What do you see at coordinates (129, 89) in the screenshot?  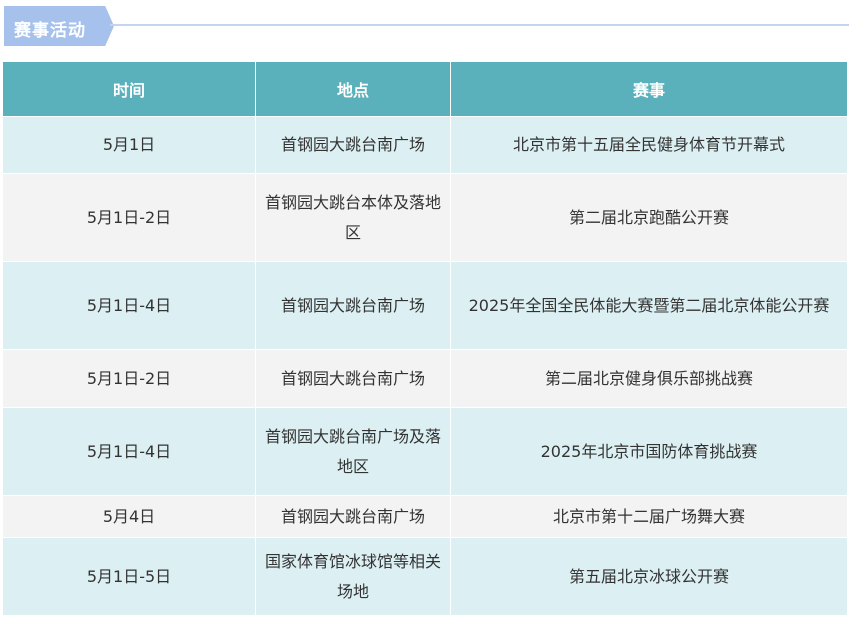 I see `header-time: 时间` at bounding box center [129, 89].